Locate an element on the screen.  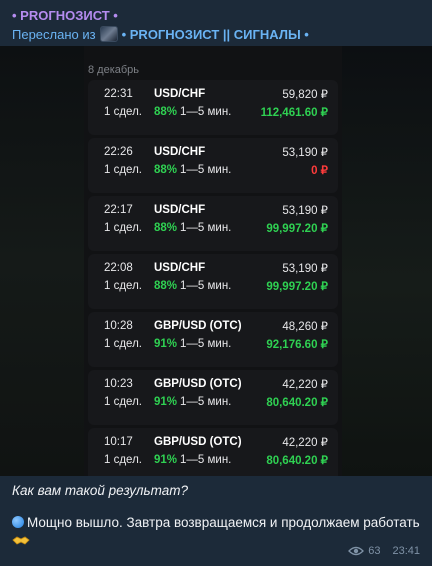
handshake-icon is located at coordinates (21, 540).